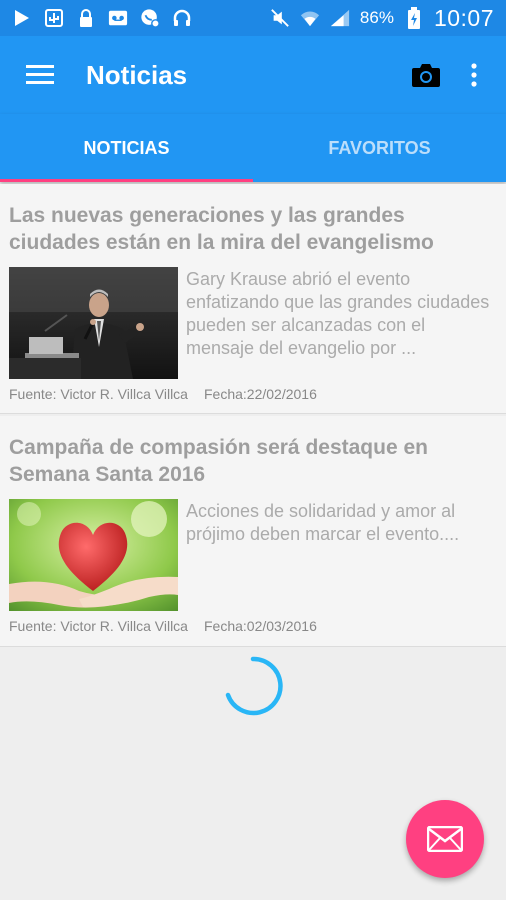 The width and height of the screenshot is (506, 900). Describe the element at coordinates (86, 18) in the screenshot. I see `lock-icon` at that location.